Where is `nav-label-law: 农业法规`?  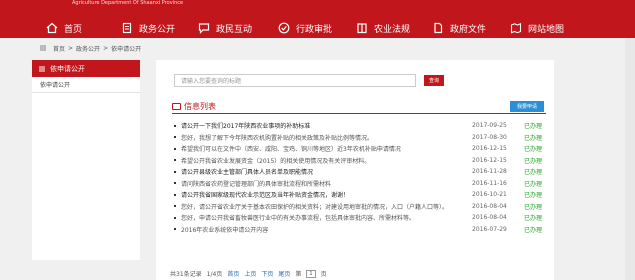 nav-label-law: 农业法规 is located at coordinates (392, 29).